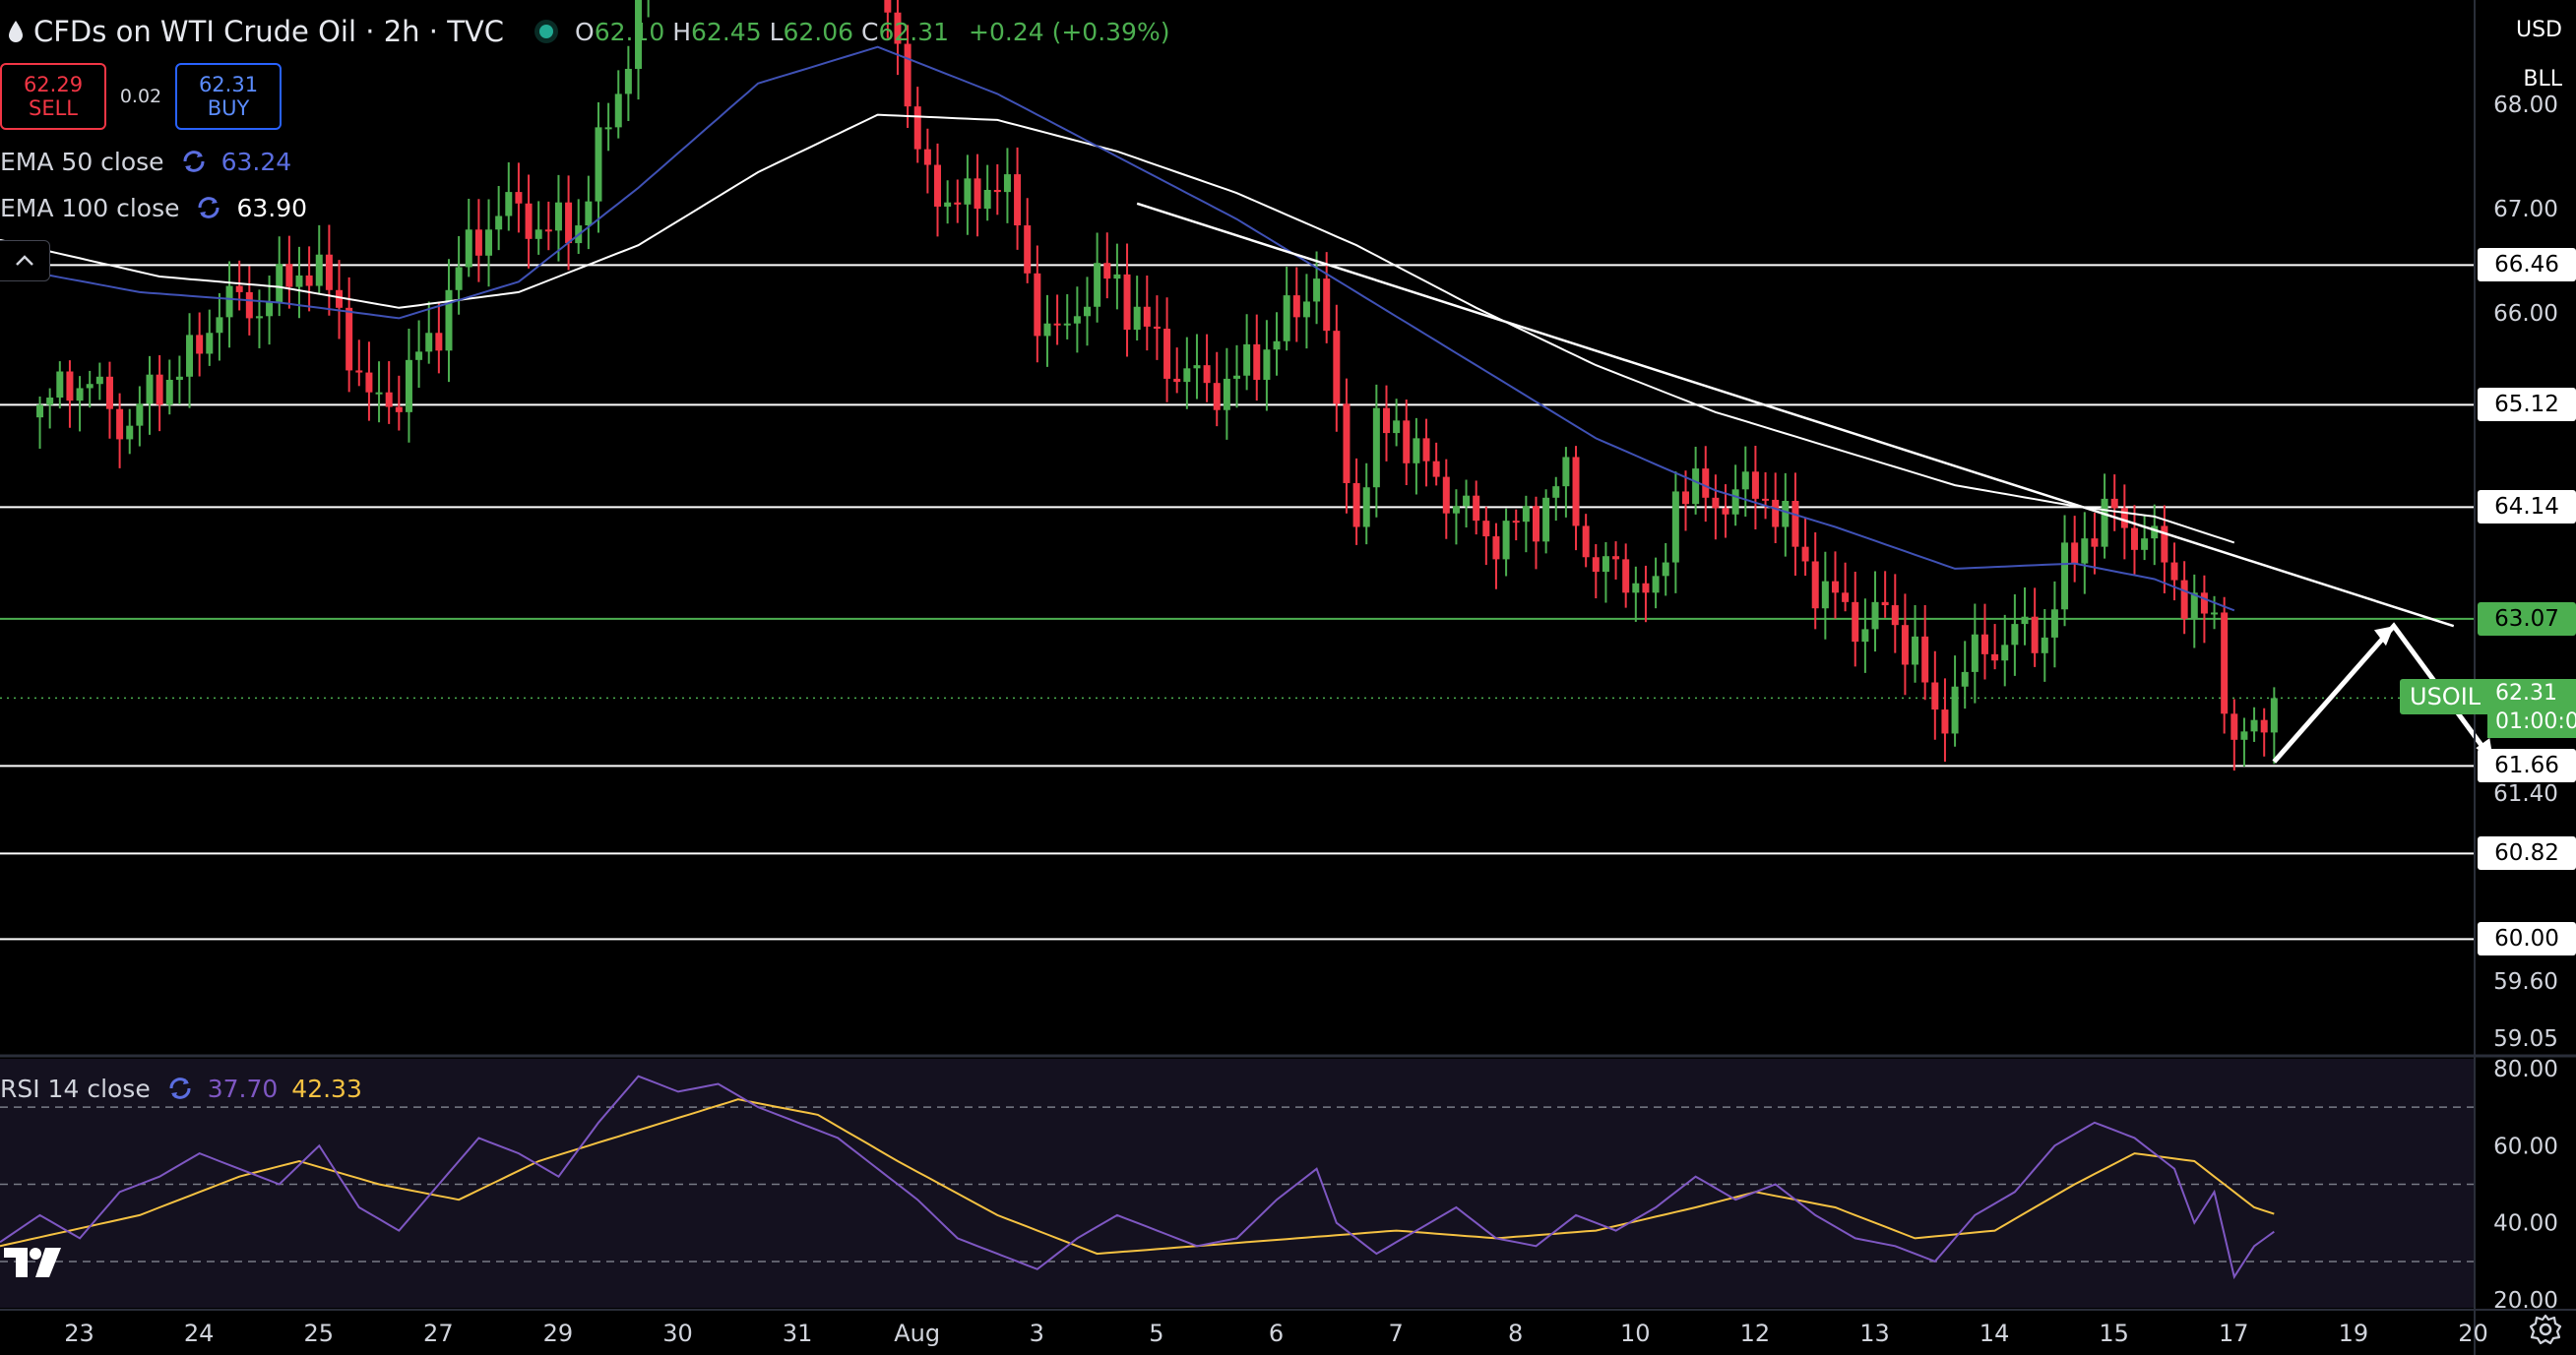  Describe the element at coordinates (2545, 1329) in the screenshot. I see `gear-icon` at that location.